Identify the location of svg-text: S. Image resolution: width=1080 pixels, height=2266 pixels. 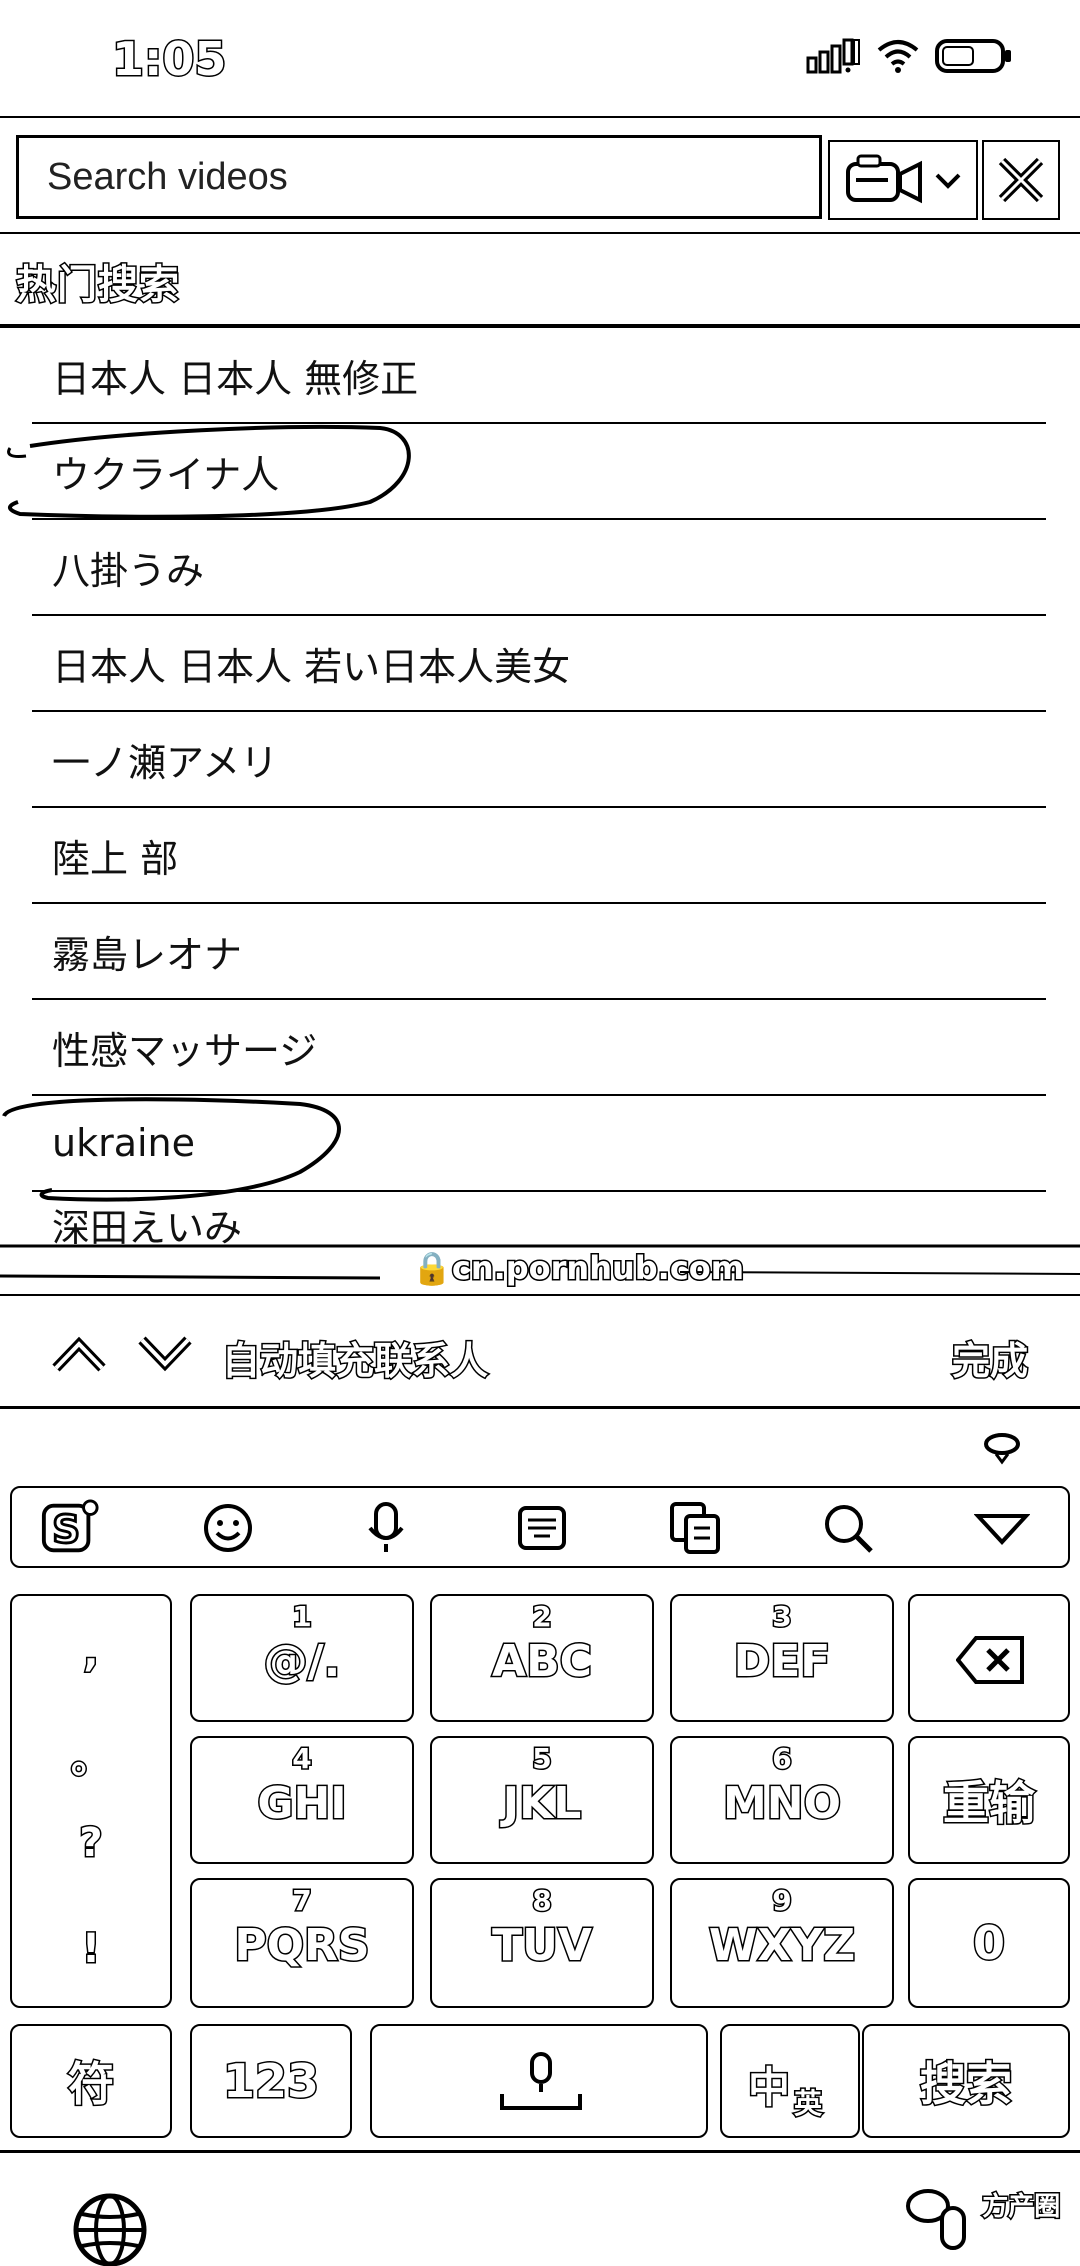
(66, 1530).